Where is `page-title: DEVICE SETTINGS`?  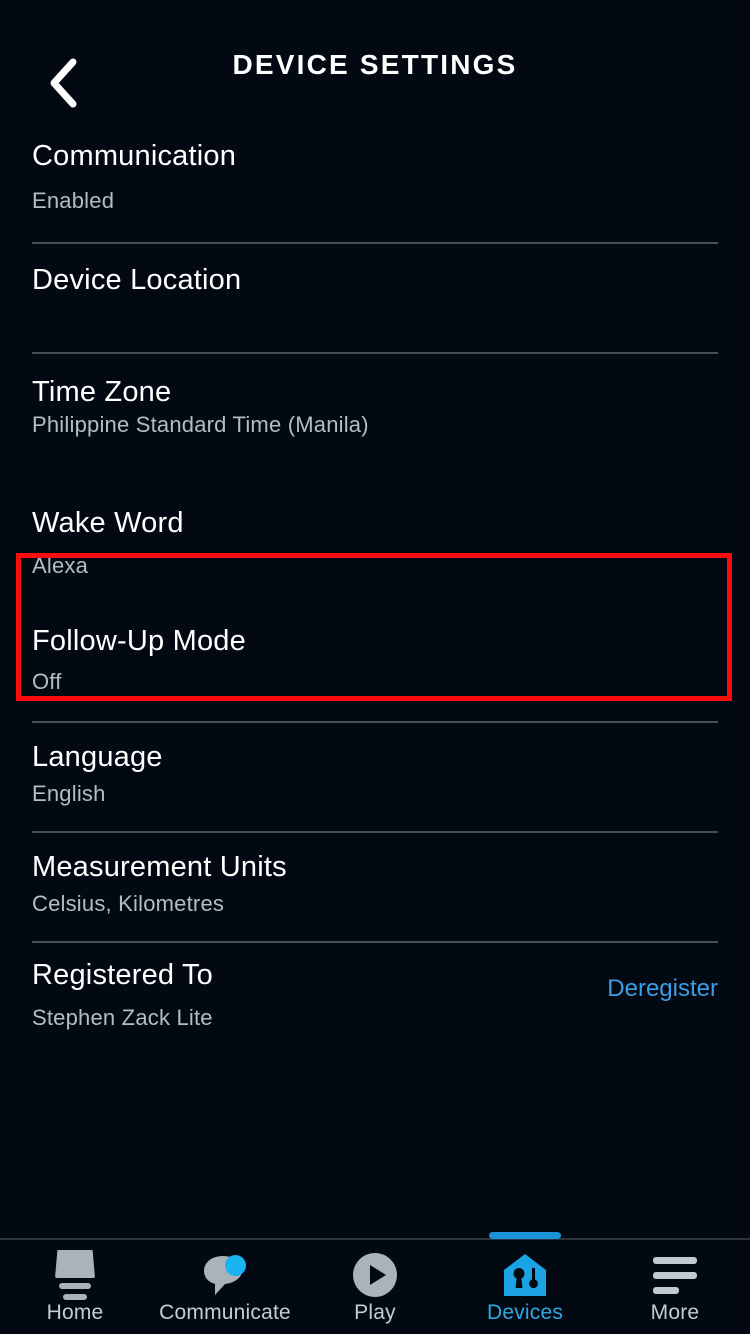 page-title: DEVICE SETTINGS is located at coordinates (375, 64).